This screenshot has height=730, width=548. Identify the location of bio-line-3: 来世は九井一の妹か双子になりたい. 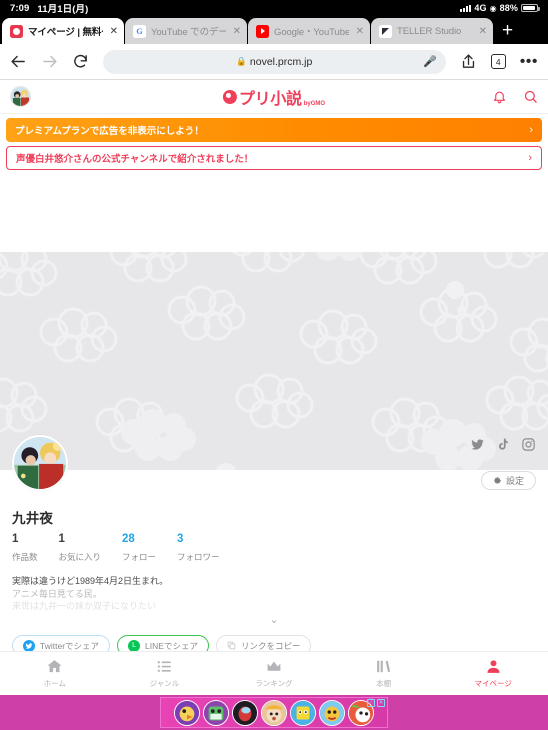
(84, 606).